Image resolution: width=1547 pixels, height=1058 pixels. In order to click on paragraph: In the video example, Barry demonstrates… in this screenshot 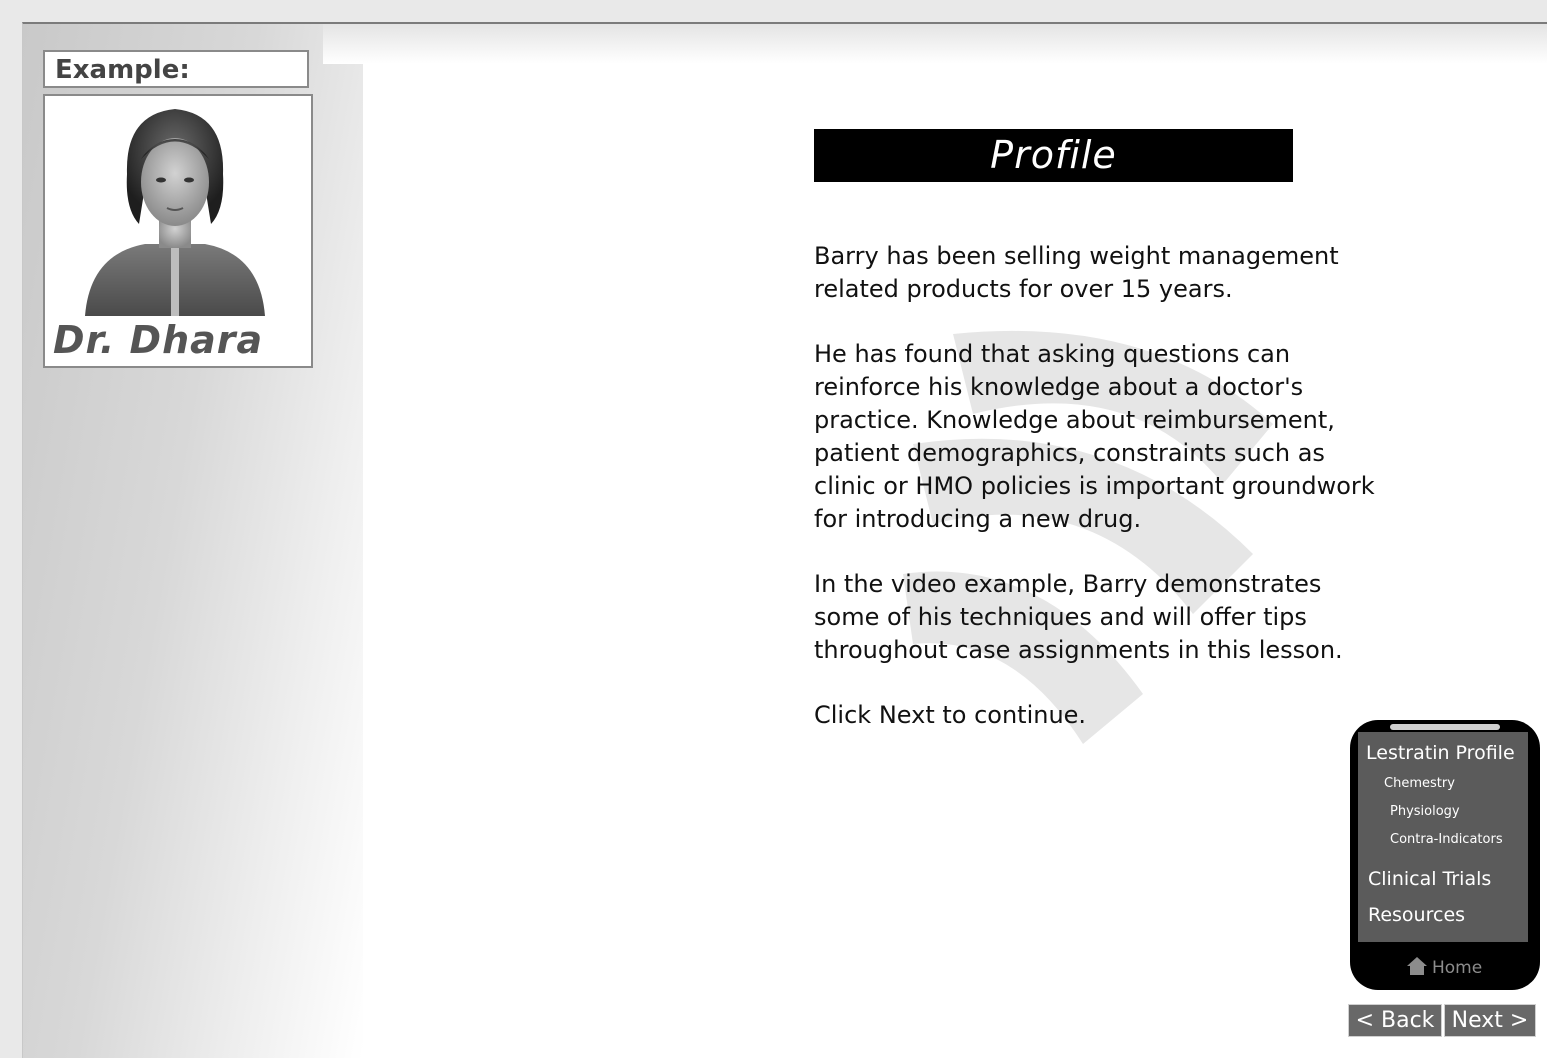, I will do `click(1078, 617)`.